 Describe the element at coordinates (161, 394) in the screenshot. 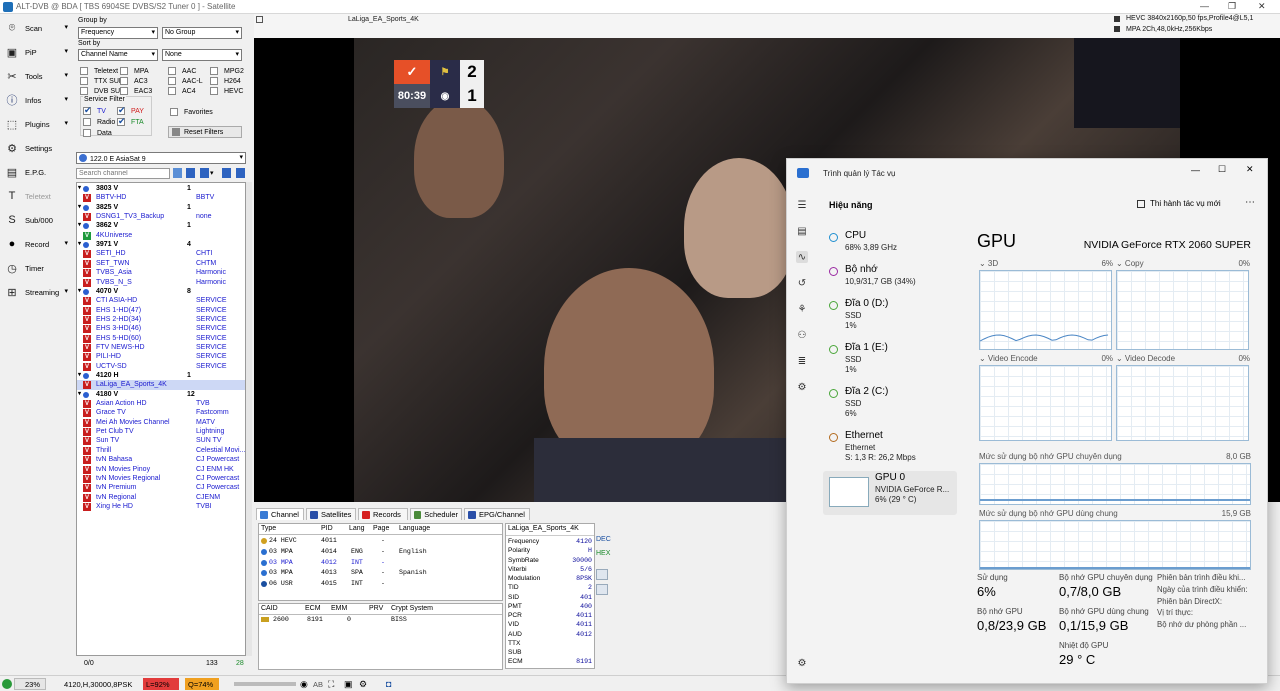

I see `transponder-group: ▾ 4180 V 12` at that location.